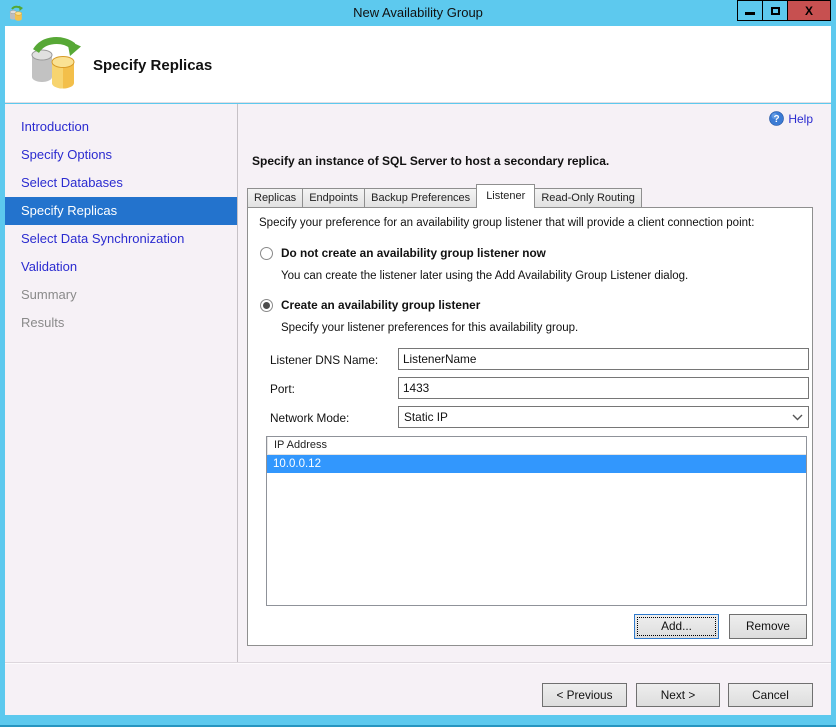 This screenshot has width=836, height=727. I want to click on tab-replicas: Replicas, so click(275, 198).